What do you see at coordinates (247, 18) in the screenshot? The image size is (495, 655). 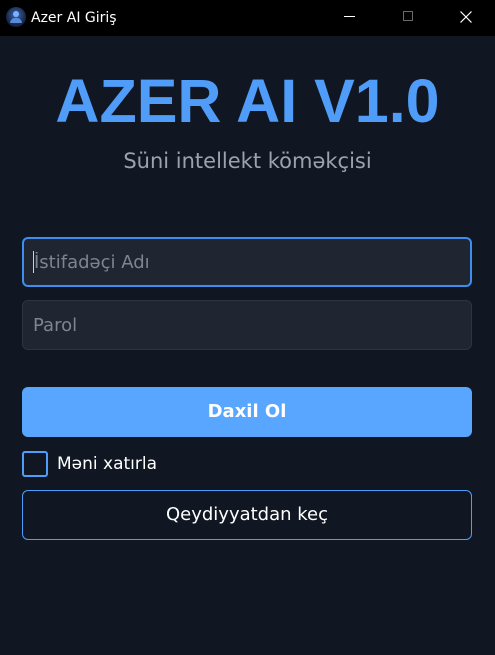 I see `title-bar: Azer AI Giriş` at bounding box center [247, 18].